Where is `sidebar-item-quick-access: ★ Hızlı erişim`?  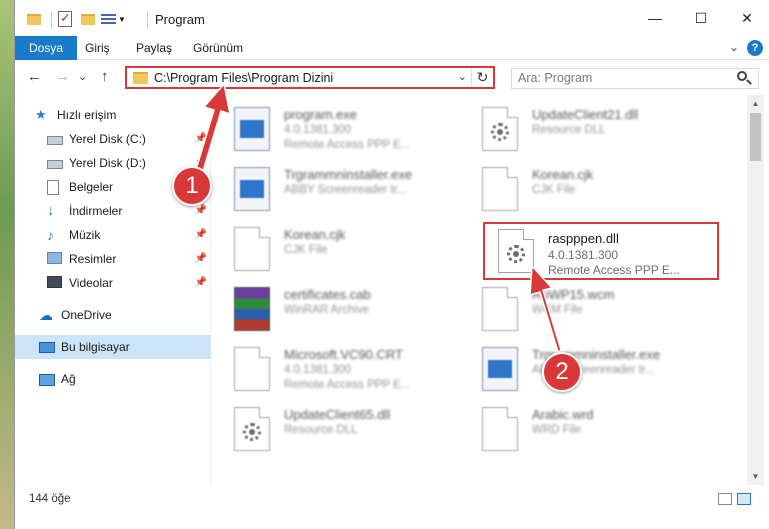 sidebar-item-quick-access: ★ Hızlı erişim is located at coordinates (113, 115).